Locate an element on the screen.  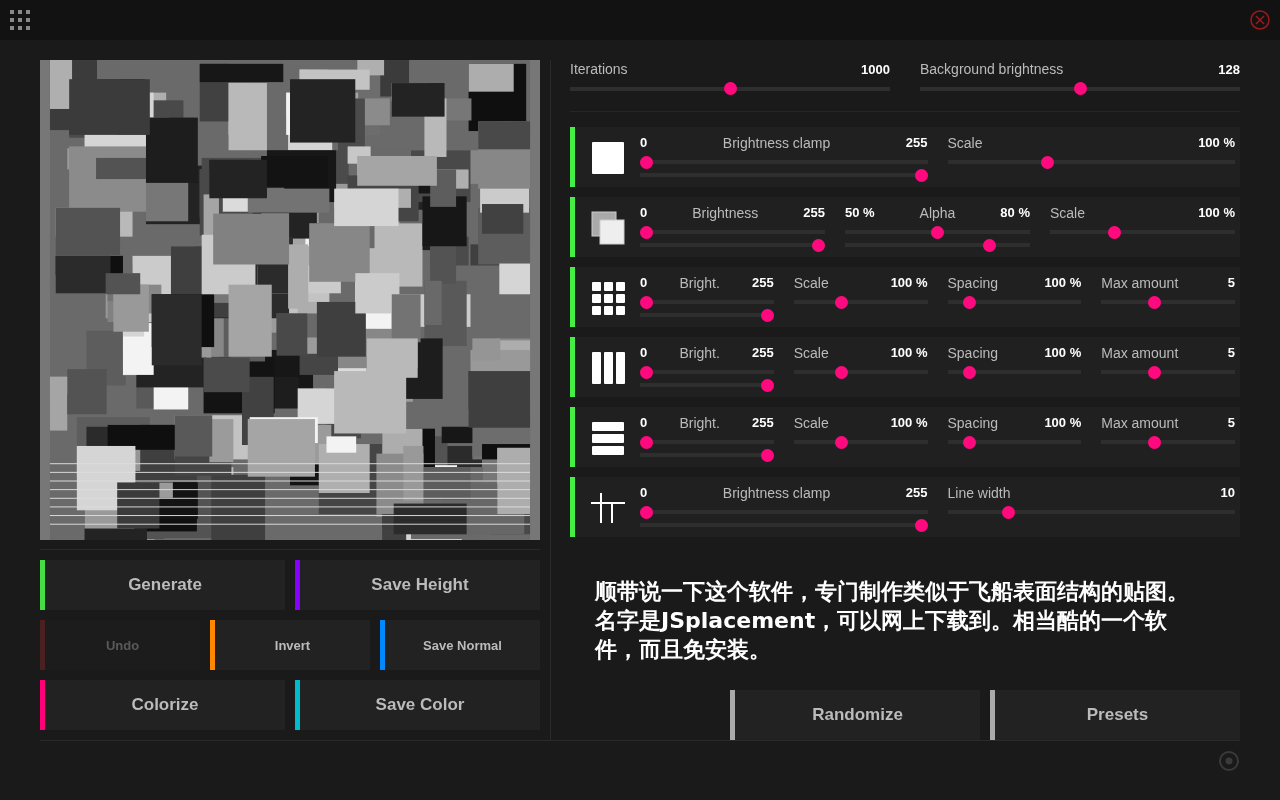
action-button: Randomize is located at coordinates (855, 715).